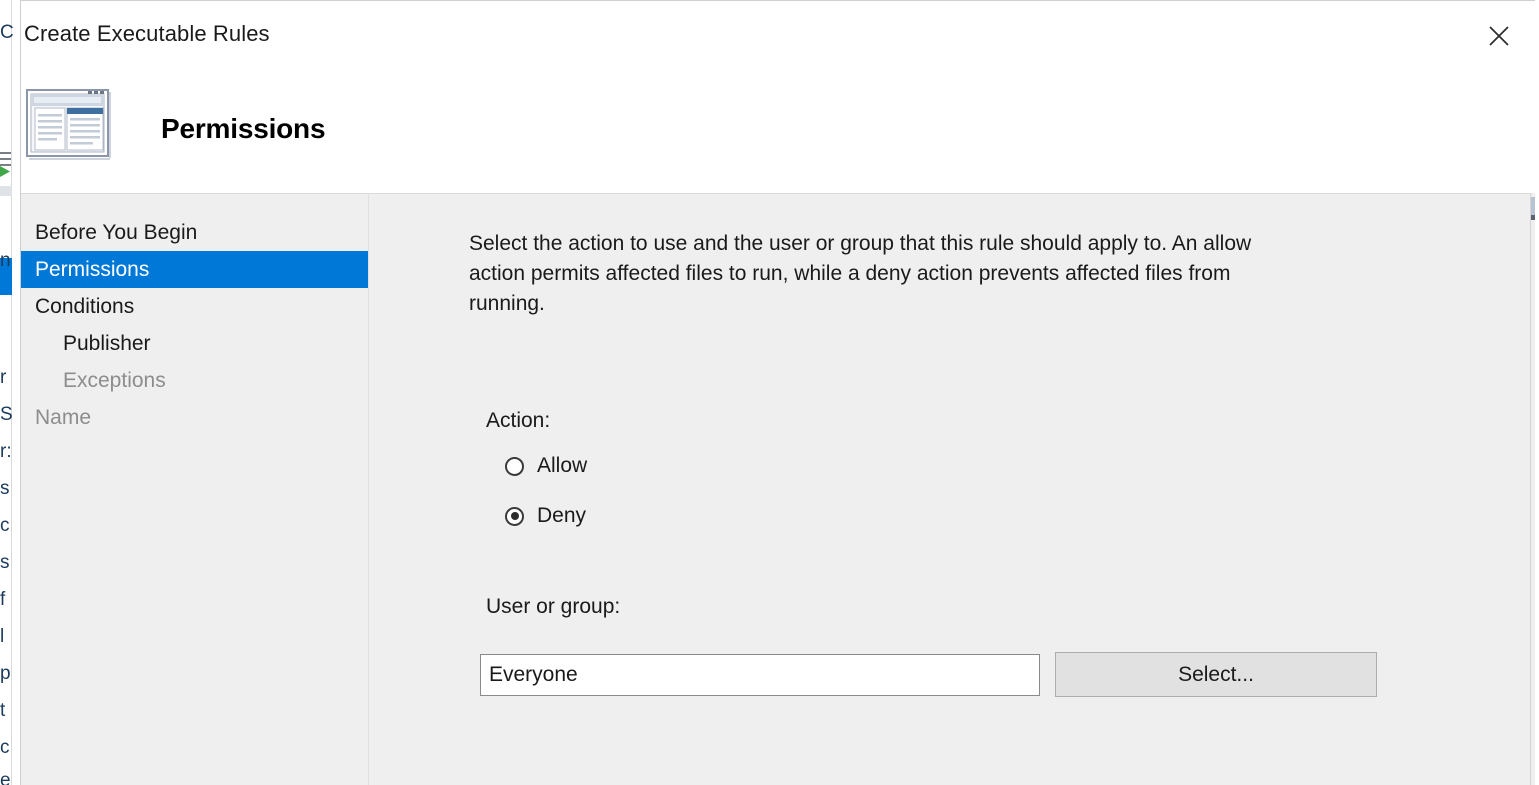 This screenshot has height=785, width=1539. Describe the element at coordinates (1532, 489) in the screenshot. I see `content-scrollbar` at that location.